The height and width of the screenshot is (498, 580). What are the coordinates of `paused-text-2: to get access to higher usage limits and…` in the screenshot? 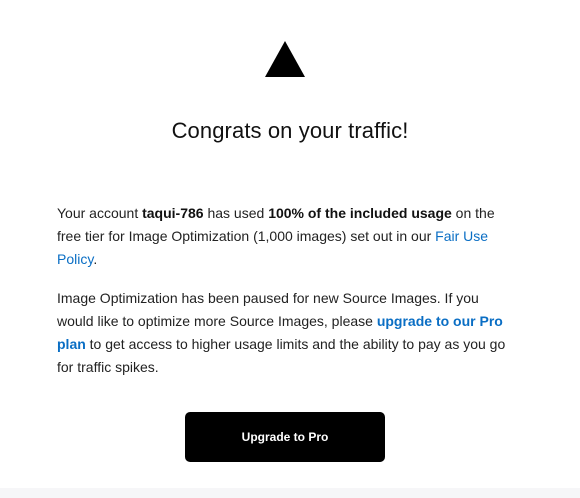 It's located at (281, 355).